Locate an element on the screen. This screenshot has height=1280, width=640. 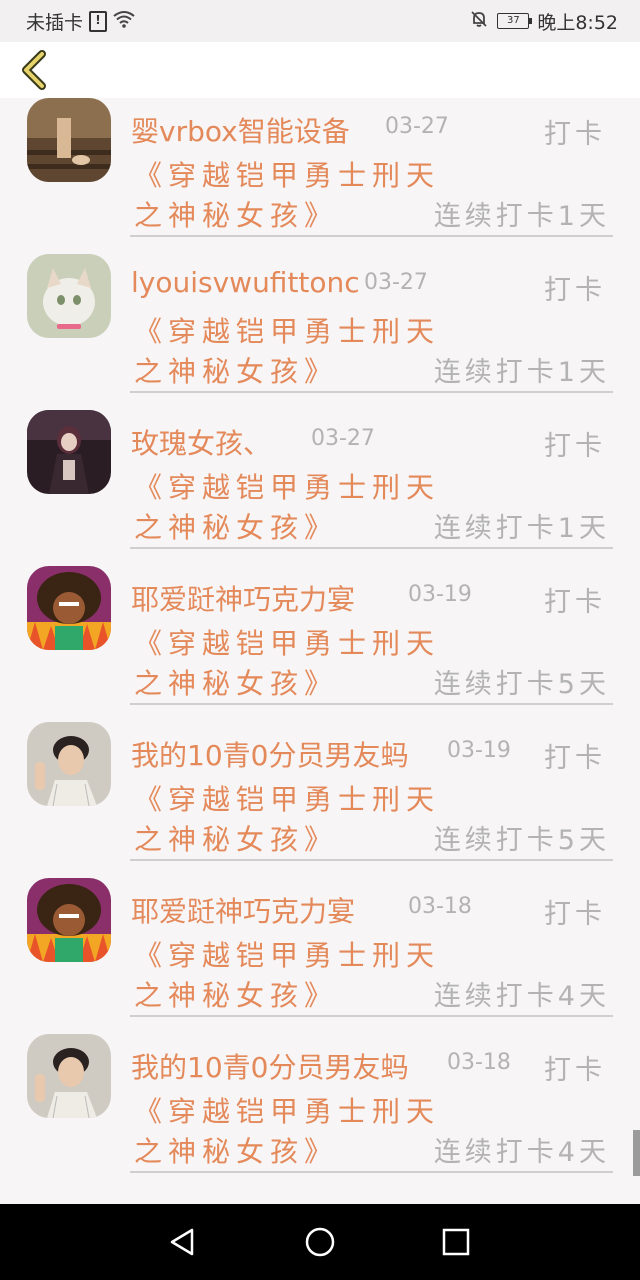
mute-bell-icon is located at coordinates (479, 21).